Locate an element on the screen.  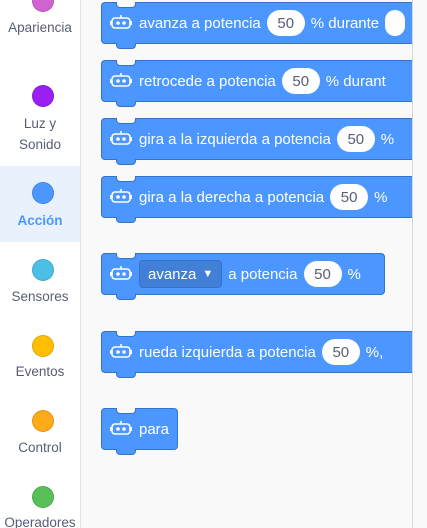
category-light-sound: Luz y Sonido is located at coordinates (40, 117).